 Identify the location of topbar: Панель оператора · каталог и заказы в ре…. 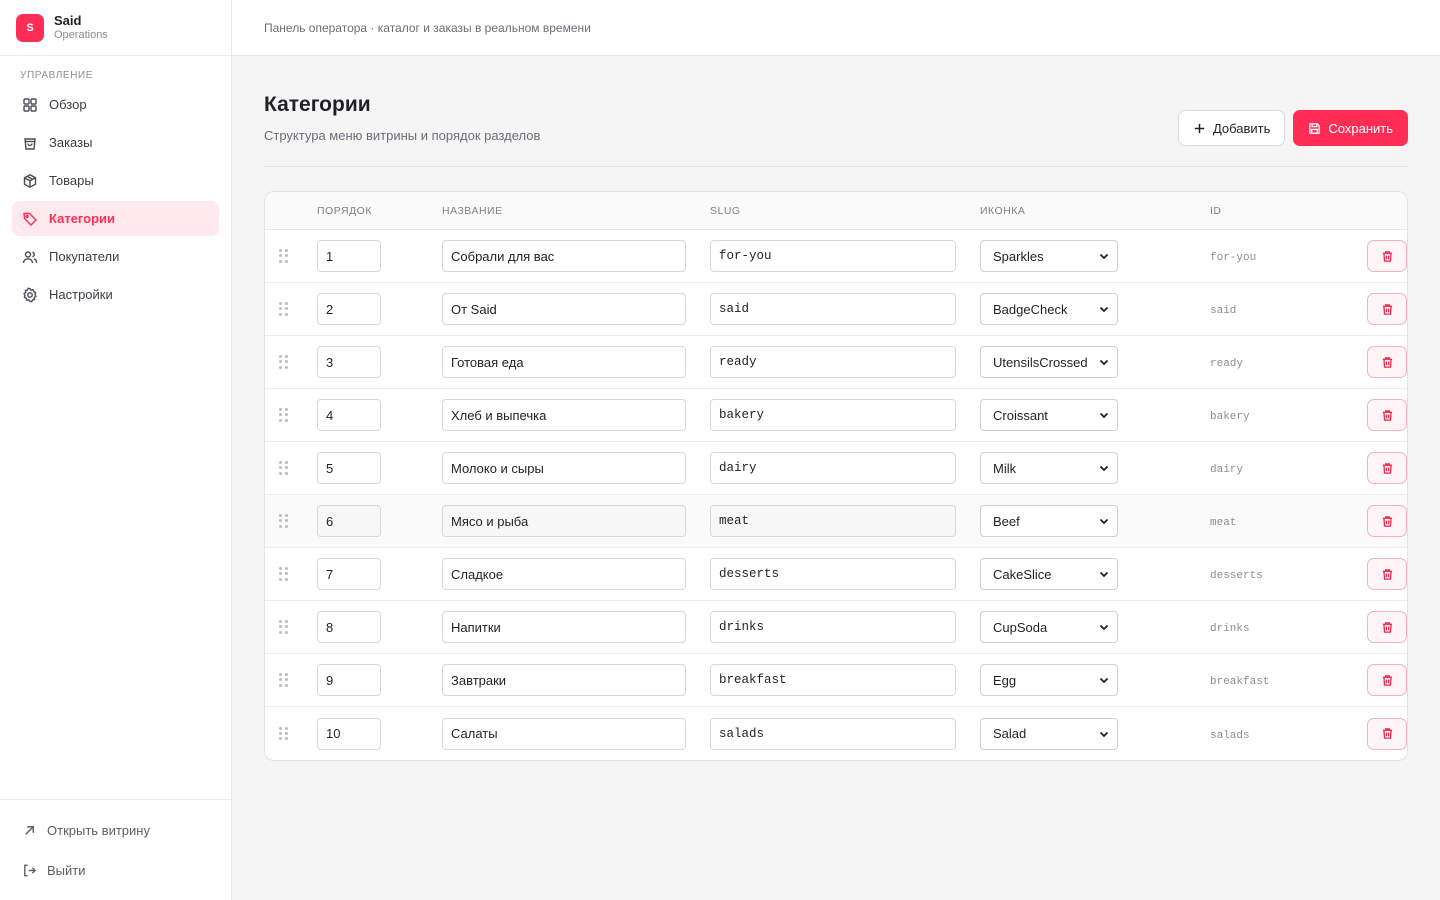
(836, 28).